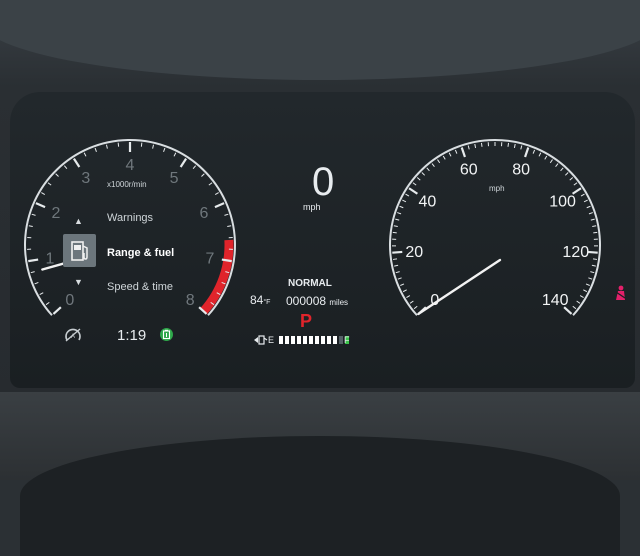 The image size is (640, 556). I want to click on gauge-ring, so click(495, 227).